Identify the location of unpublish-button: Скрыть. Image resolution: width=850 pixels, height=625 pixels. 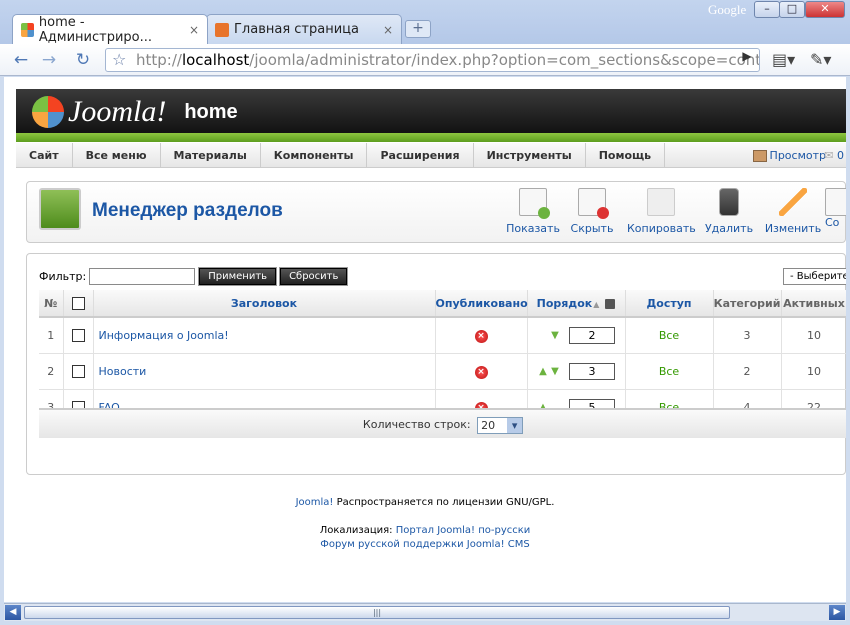
(592, 211).